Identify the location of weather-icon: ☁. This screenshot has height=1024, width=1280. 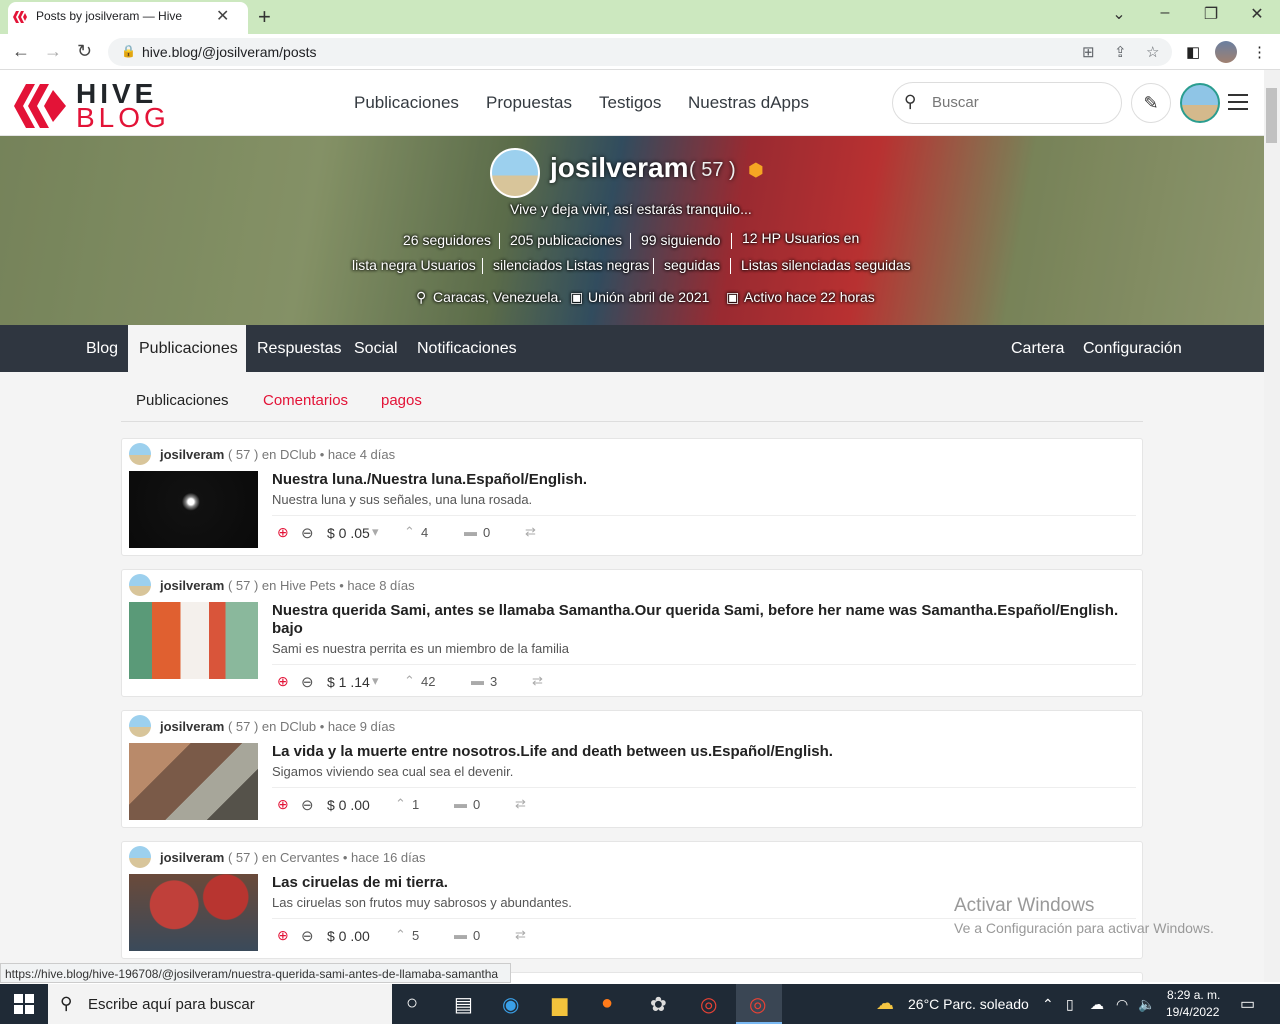
(885, 1003).